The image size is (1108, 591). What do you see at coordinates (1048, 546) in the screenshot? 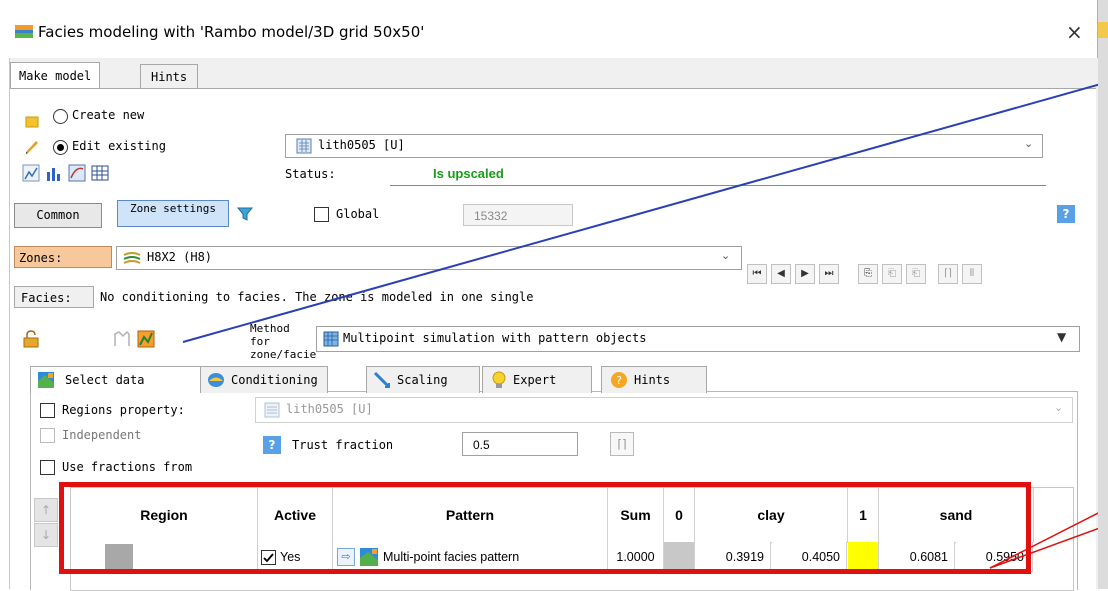
I see `red-annotation-line-b` at bounding box center [1048, 546].